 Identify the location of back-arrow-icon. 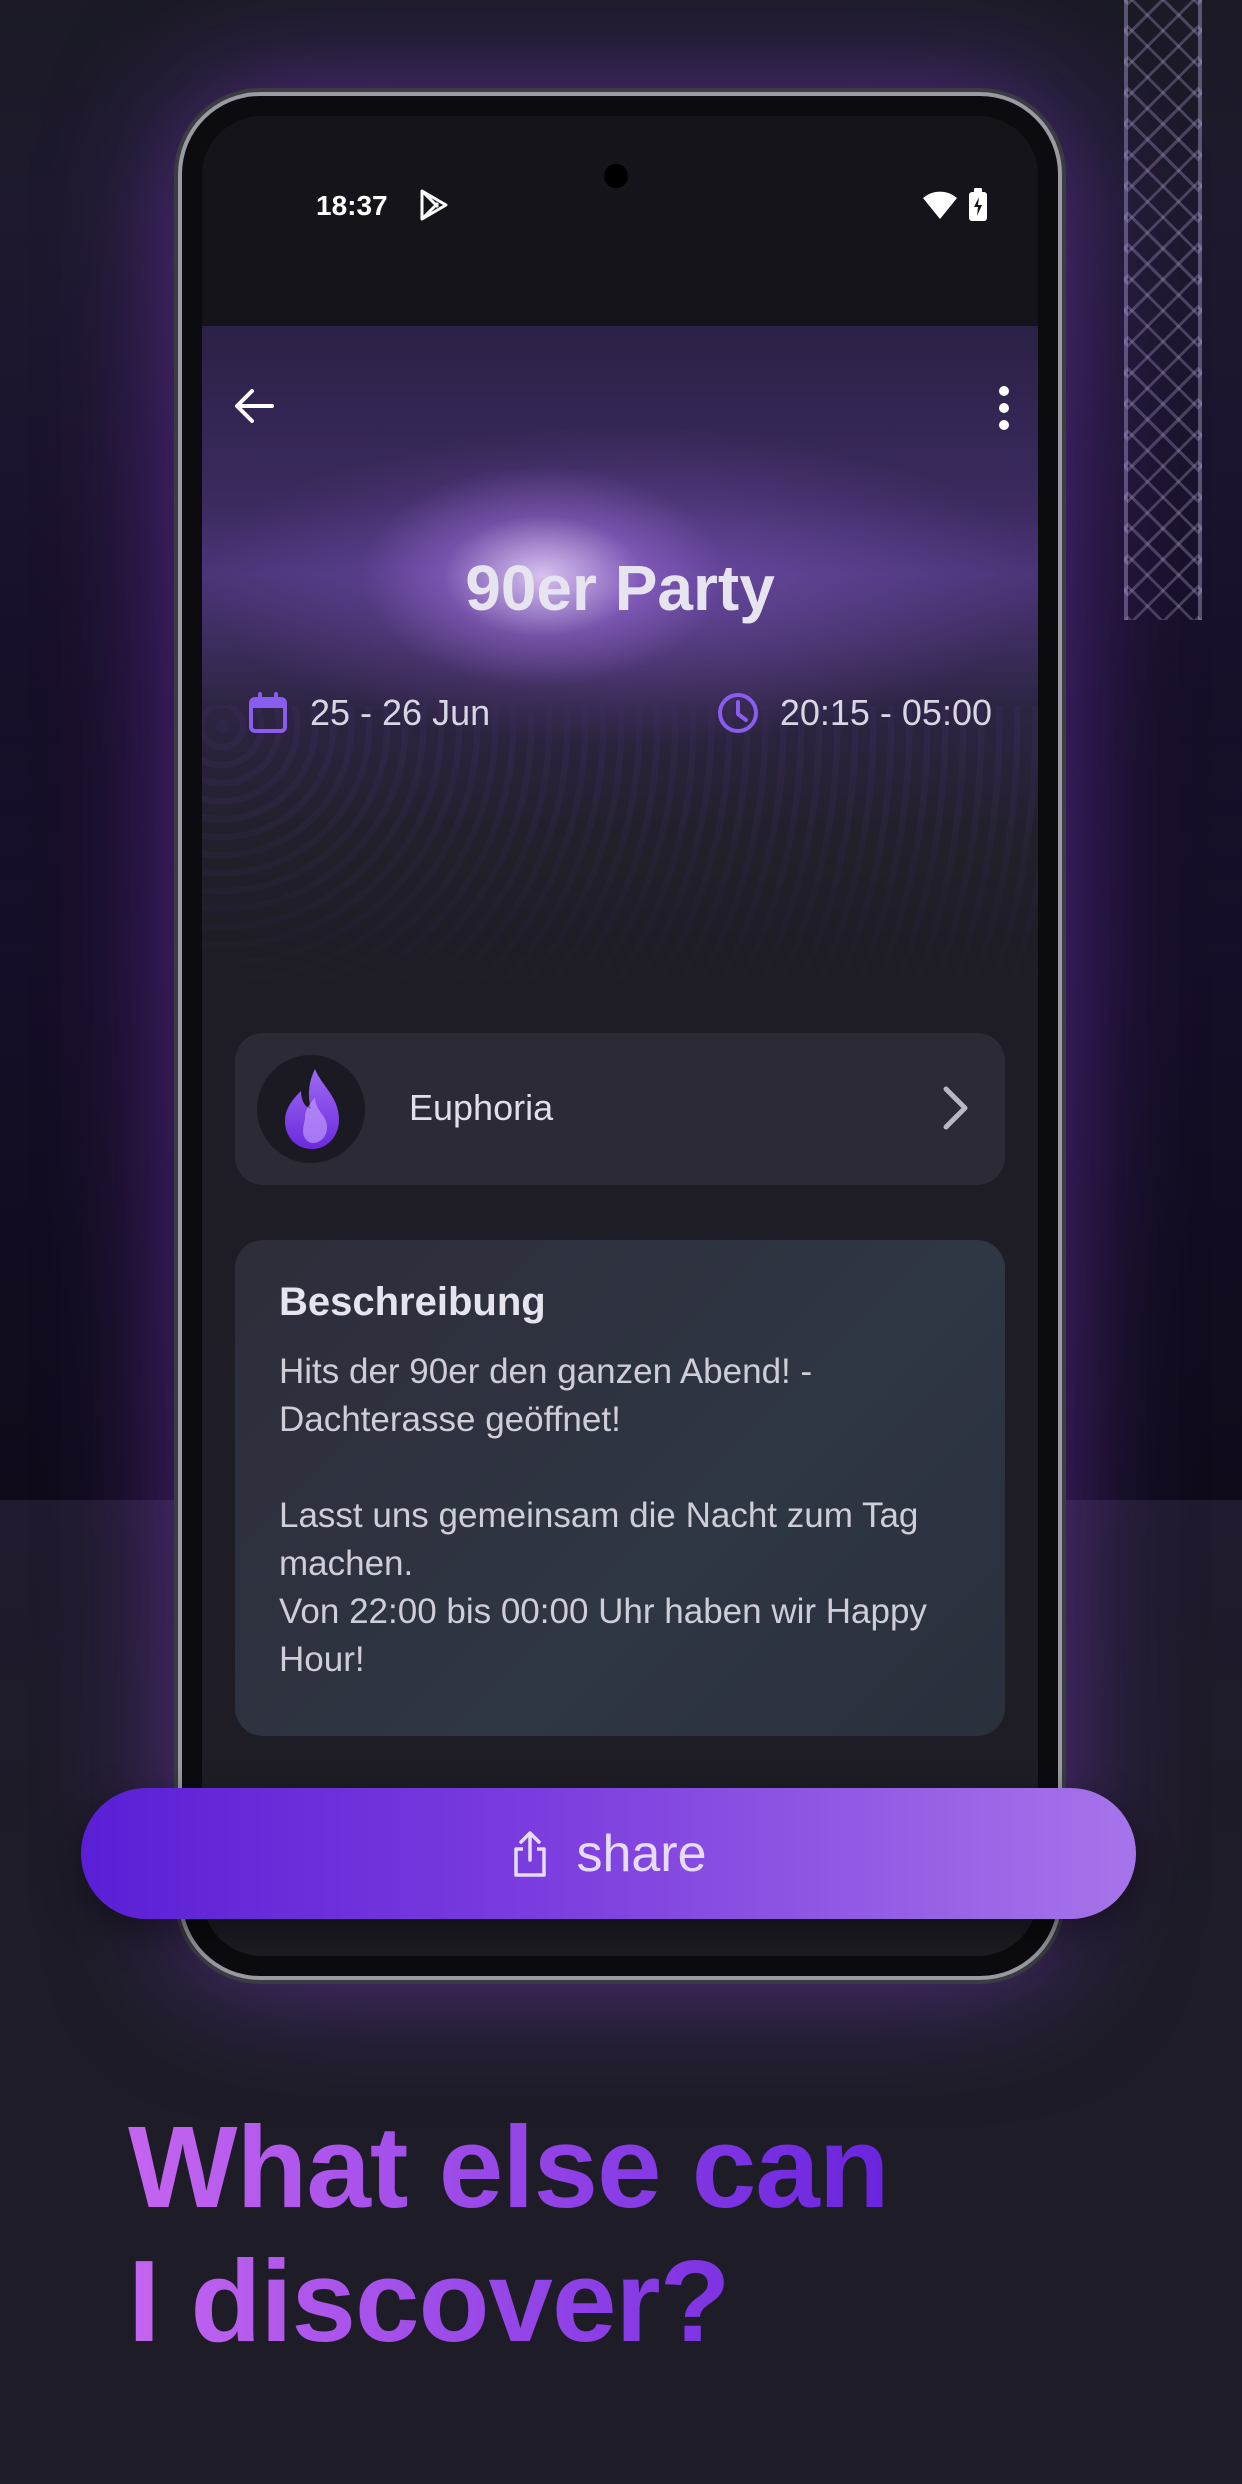
(254, 406).